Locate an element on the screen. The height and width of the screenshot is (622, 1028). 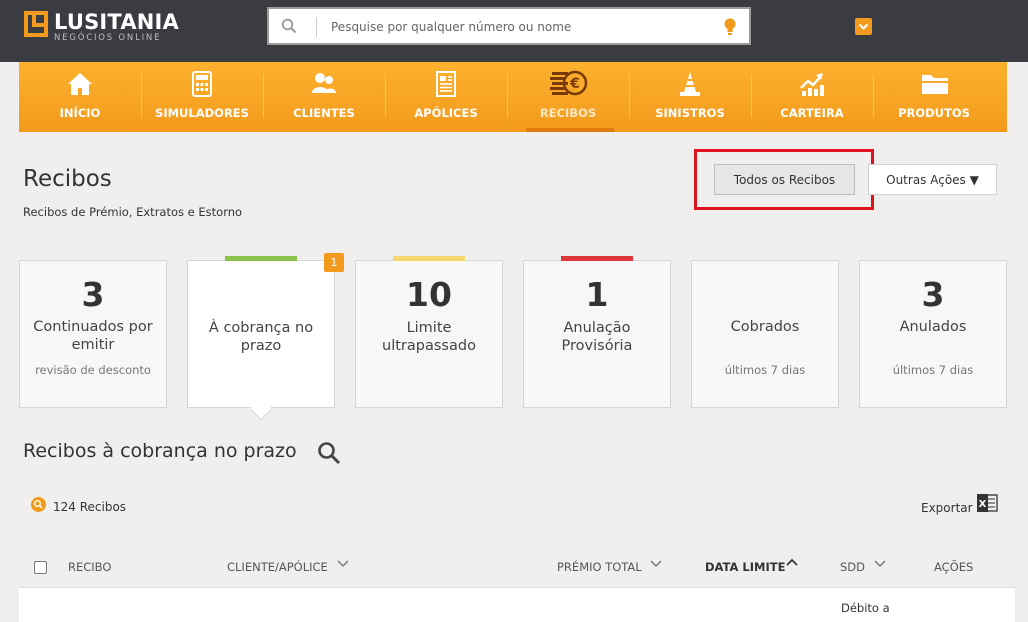
table-cell-sdd: Débito a is located at coordinates (865, 608).